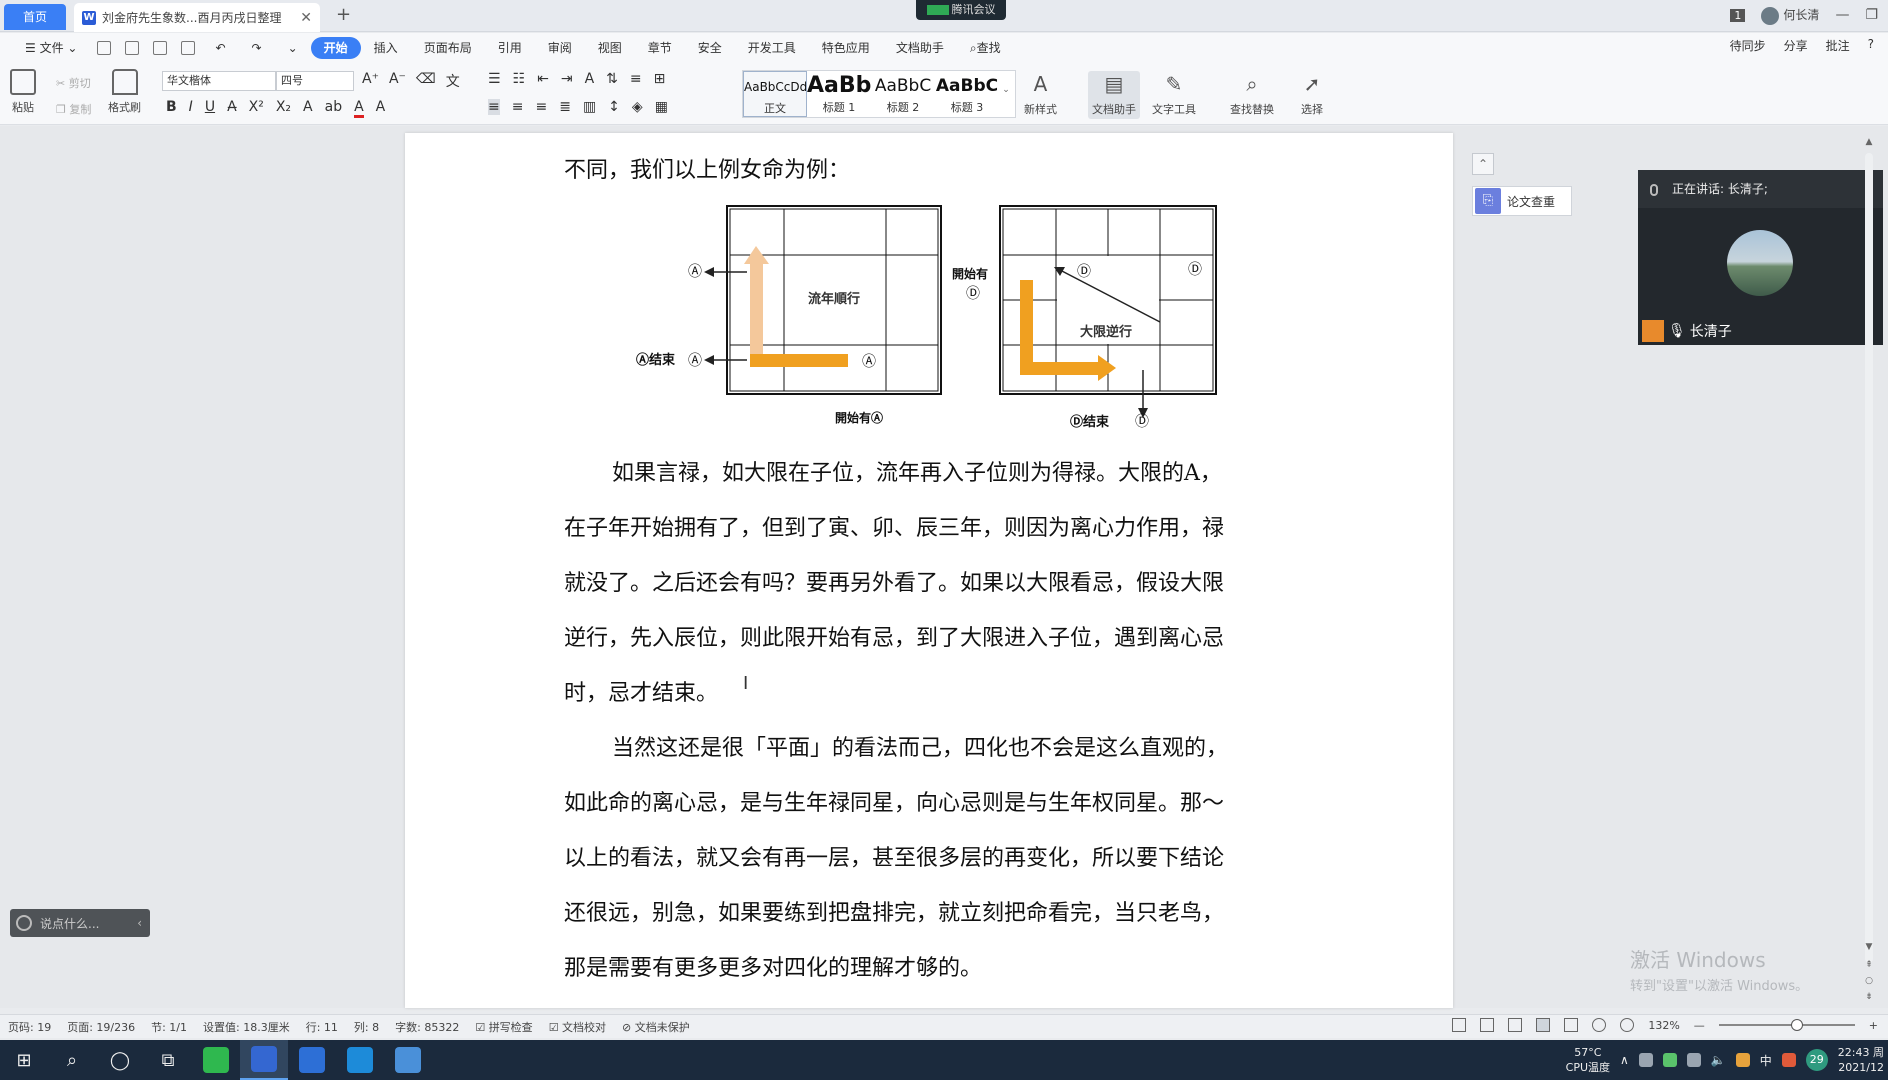 The height and width of the screenshot is (1080, 1888). Describe the element at coordinates (610, 48) in the screenshot. I see `menu-view: 视图` at that location.